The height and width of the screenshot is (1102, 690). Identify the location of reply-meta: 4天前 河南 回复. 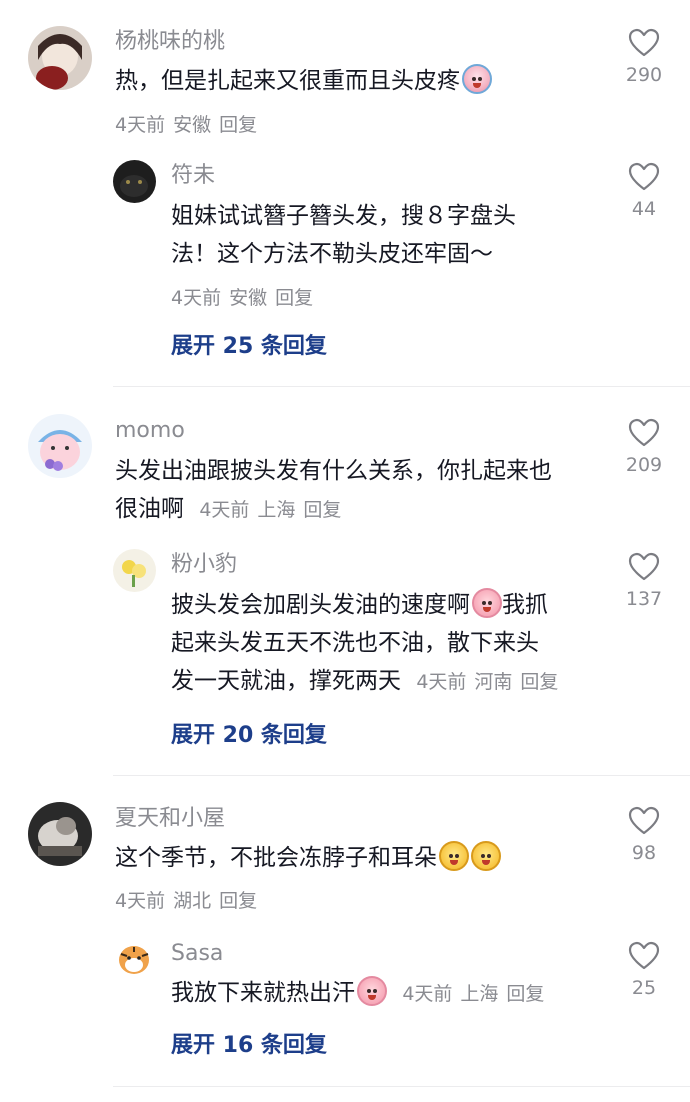
(491, 682).